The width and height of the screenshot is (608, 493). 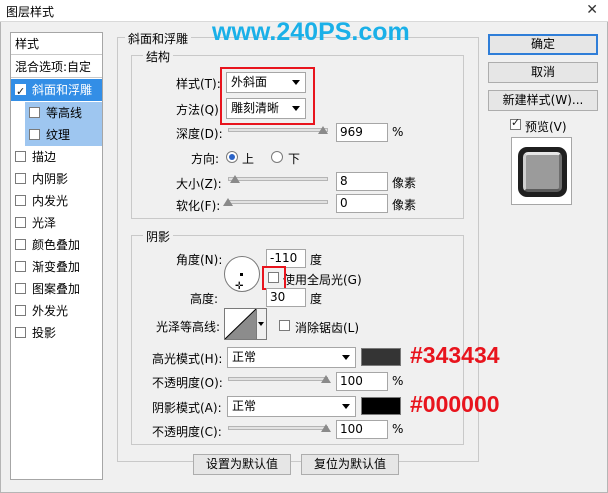 What do you see at coordinates (404, 183) in the screenshot?
I see `size-unit: 像素` at bounding box center [404, 183].